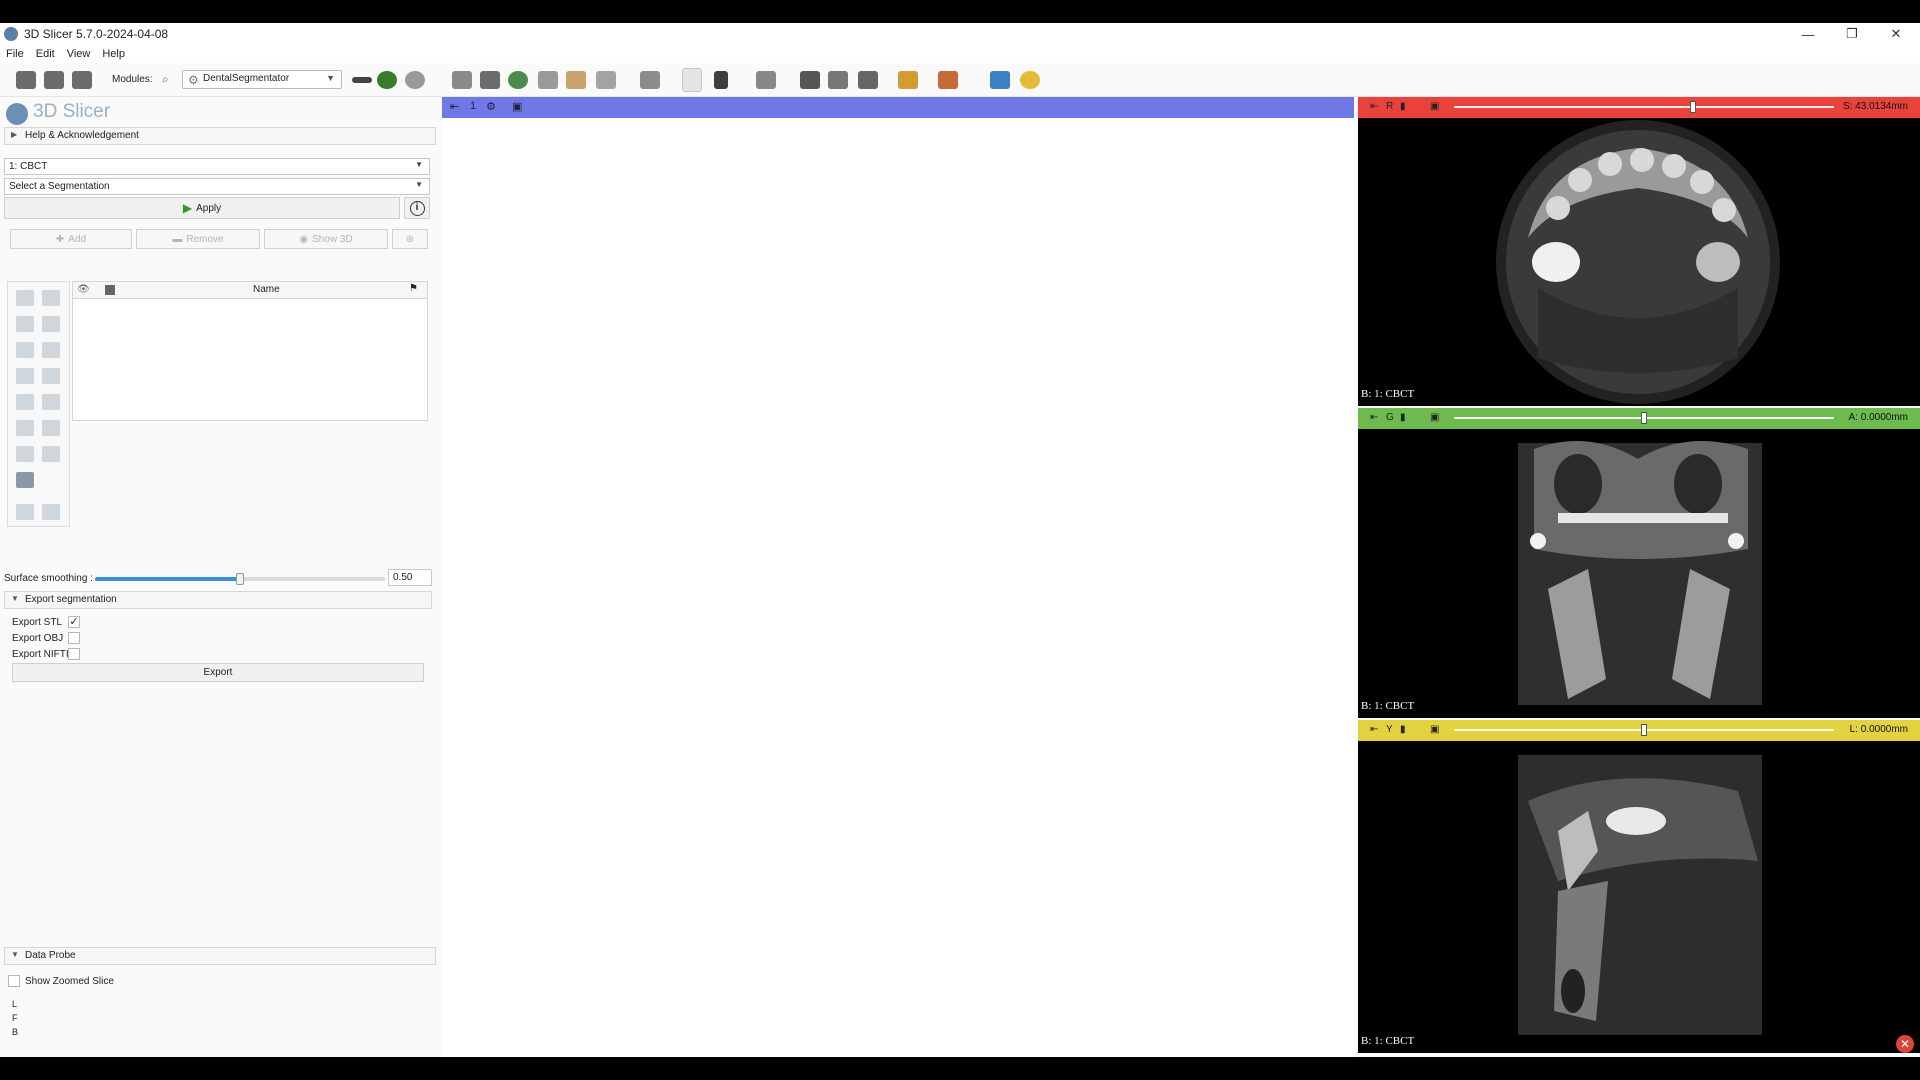  What do you see at coordinates (1000, 80) in the screenshot?
I see `extension-manager-icon` at bounding box center [1000, 80].